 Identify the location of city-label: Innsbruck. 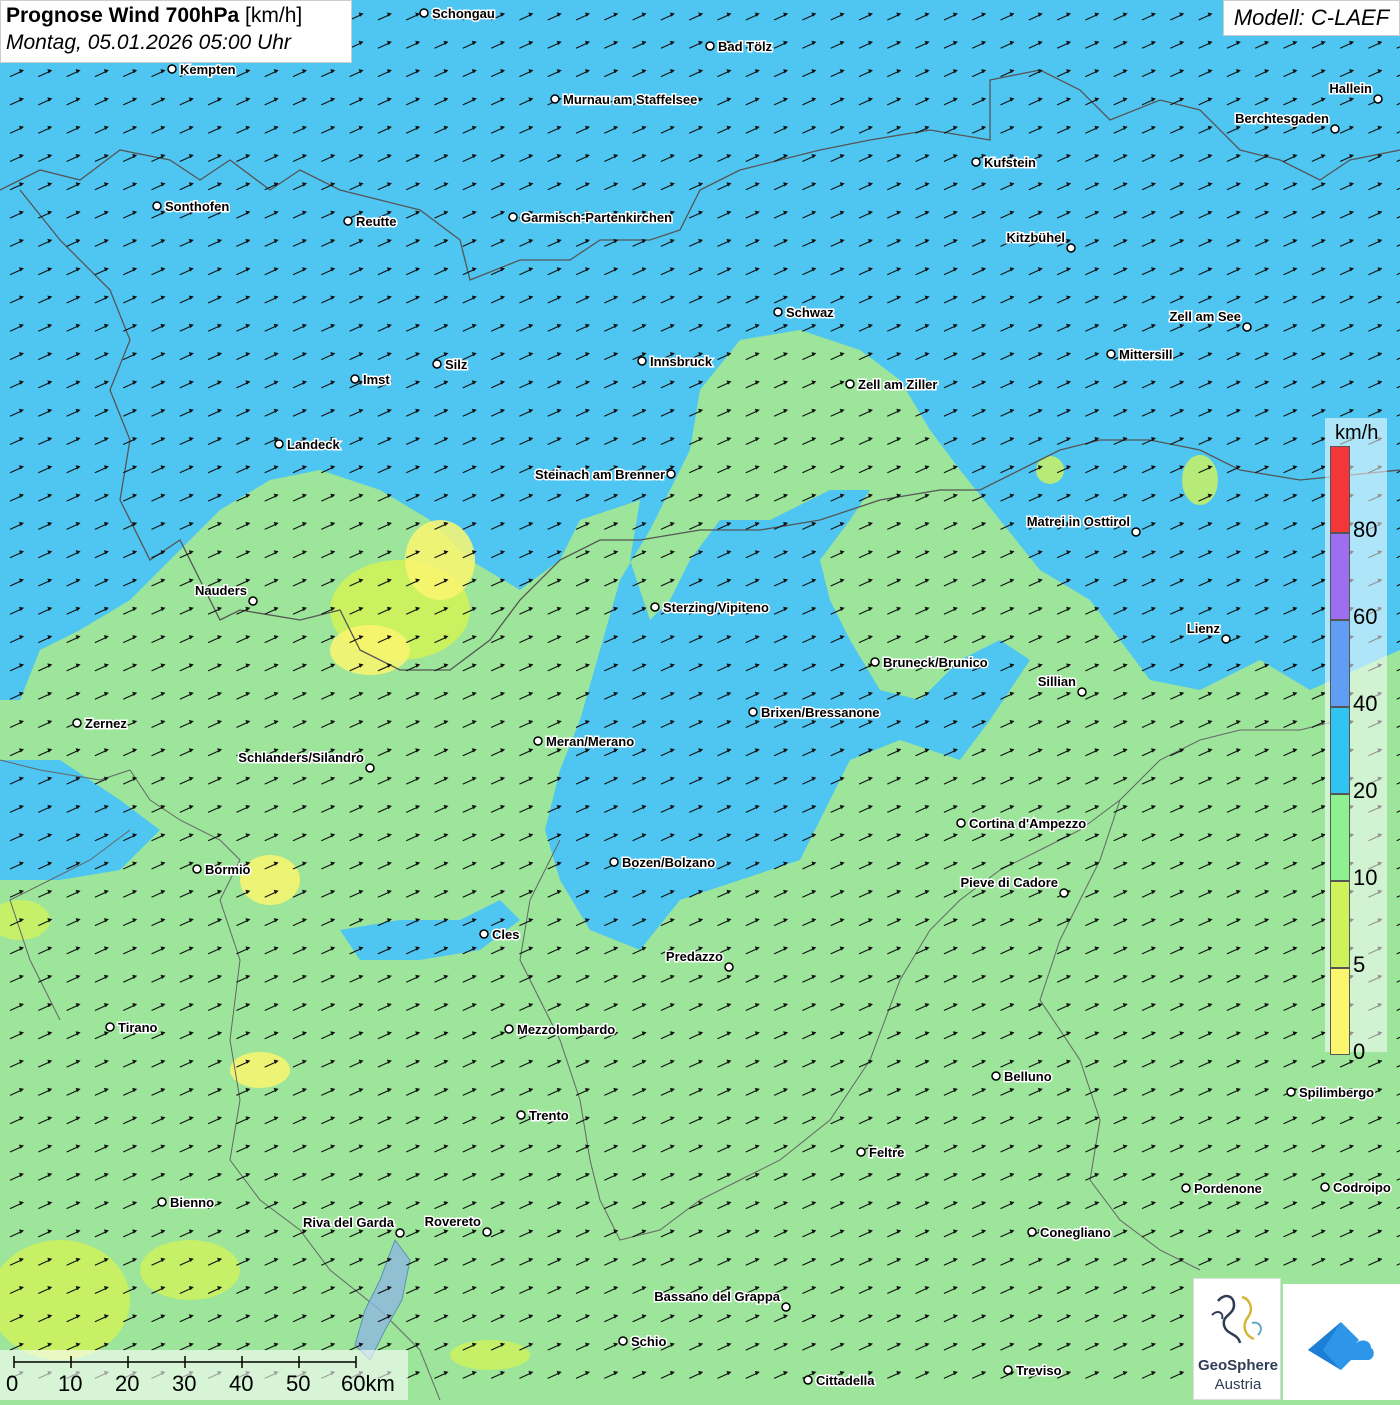
(681, 361).